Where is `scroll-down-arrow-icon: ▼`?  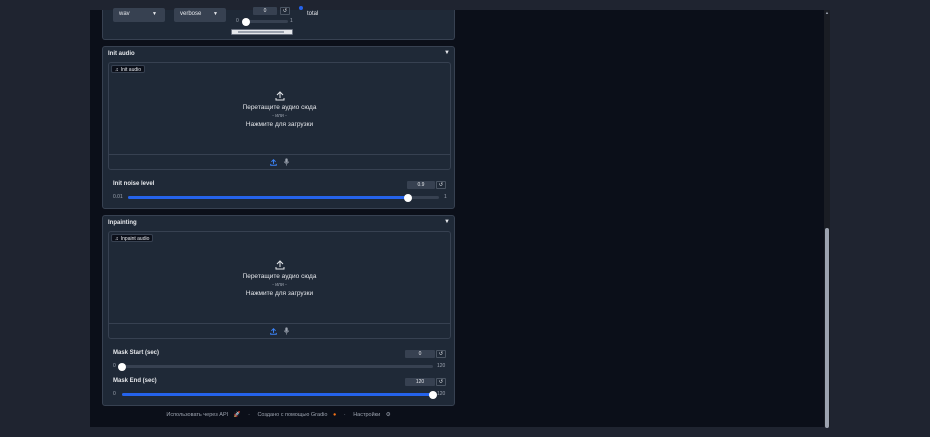 scroll-down-arrow-icon: ▼ is located at coordinates (827, 423).